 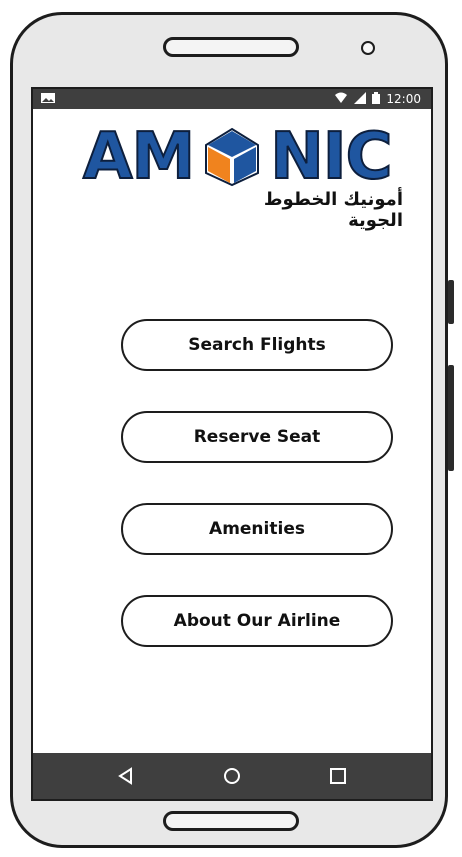 What do you see at coordinates (338, 776) in the screenshot?
I see `recent-apps-icon` at bounding box center [338, 776].